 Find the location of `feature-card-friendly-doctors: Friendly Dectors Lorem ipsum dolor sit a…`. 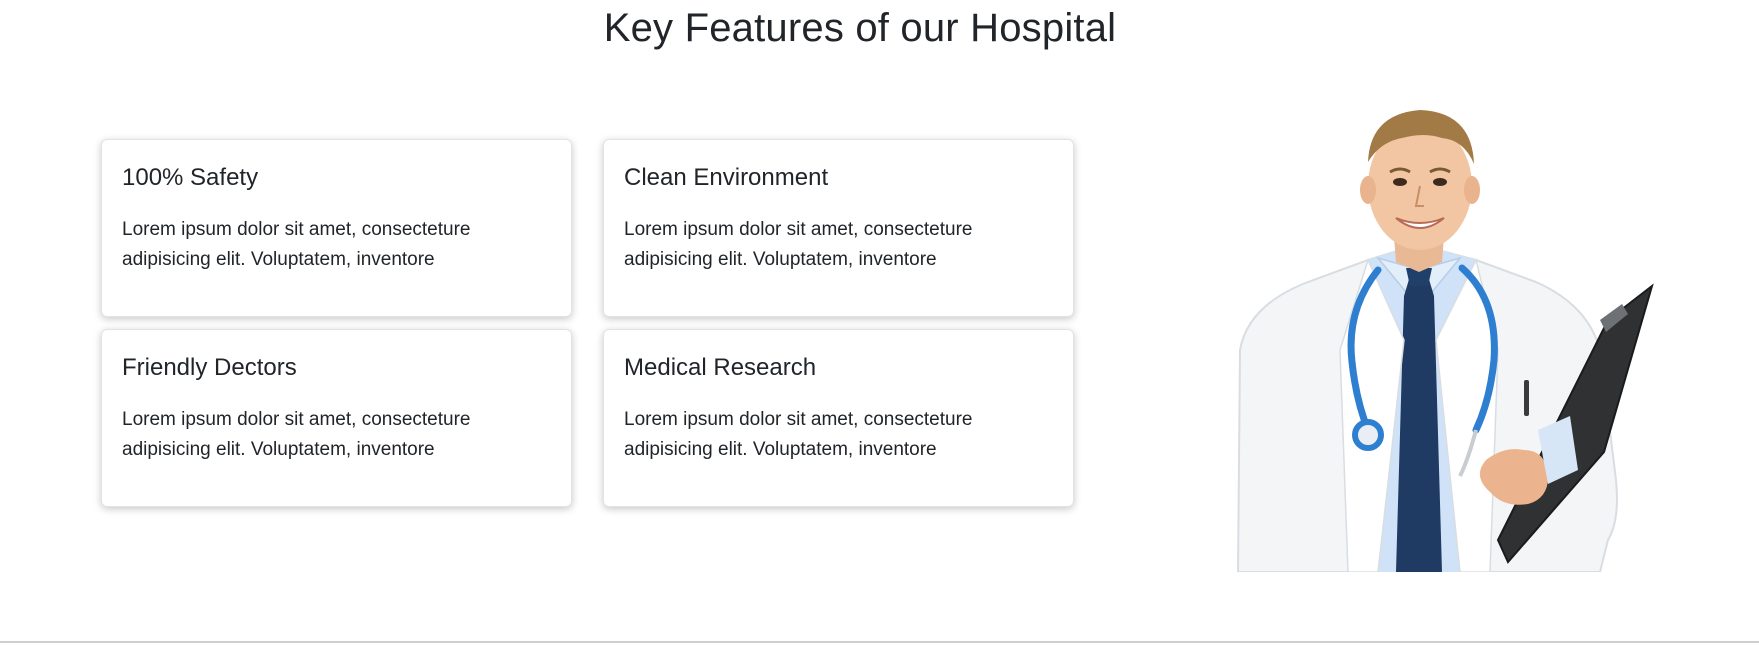

feature-card-friendly-doctors: Friendly Dectors Lorem ipsum dolor sit a… is located at coordinates (336, 418).